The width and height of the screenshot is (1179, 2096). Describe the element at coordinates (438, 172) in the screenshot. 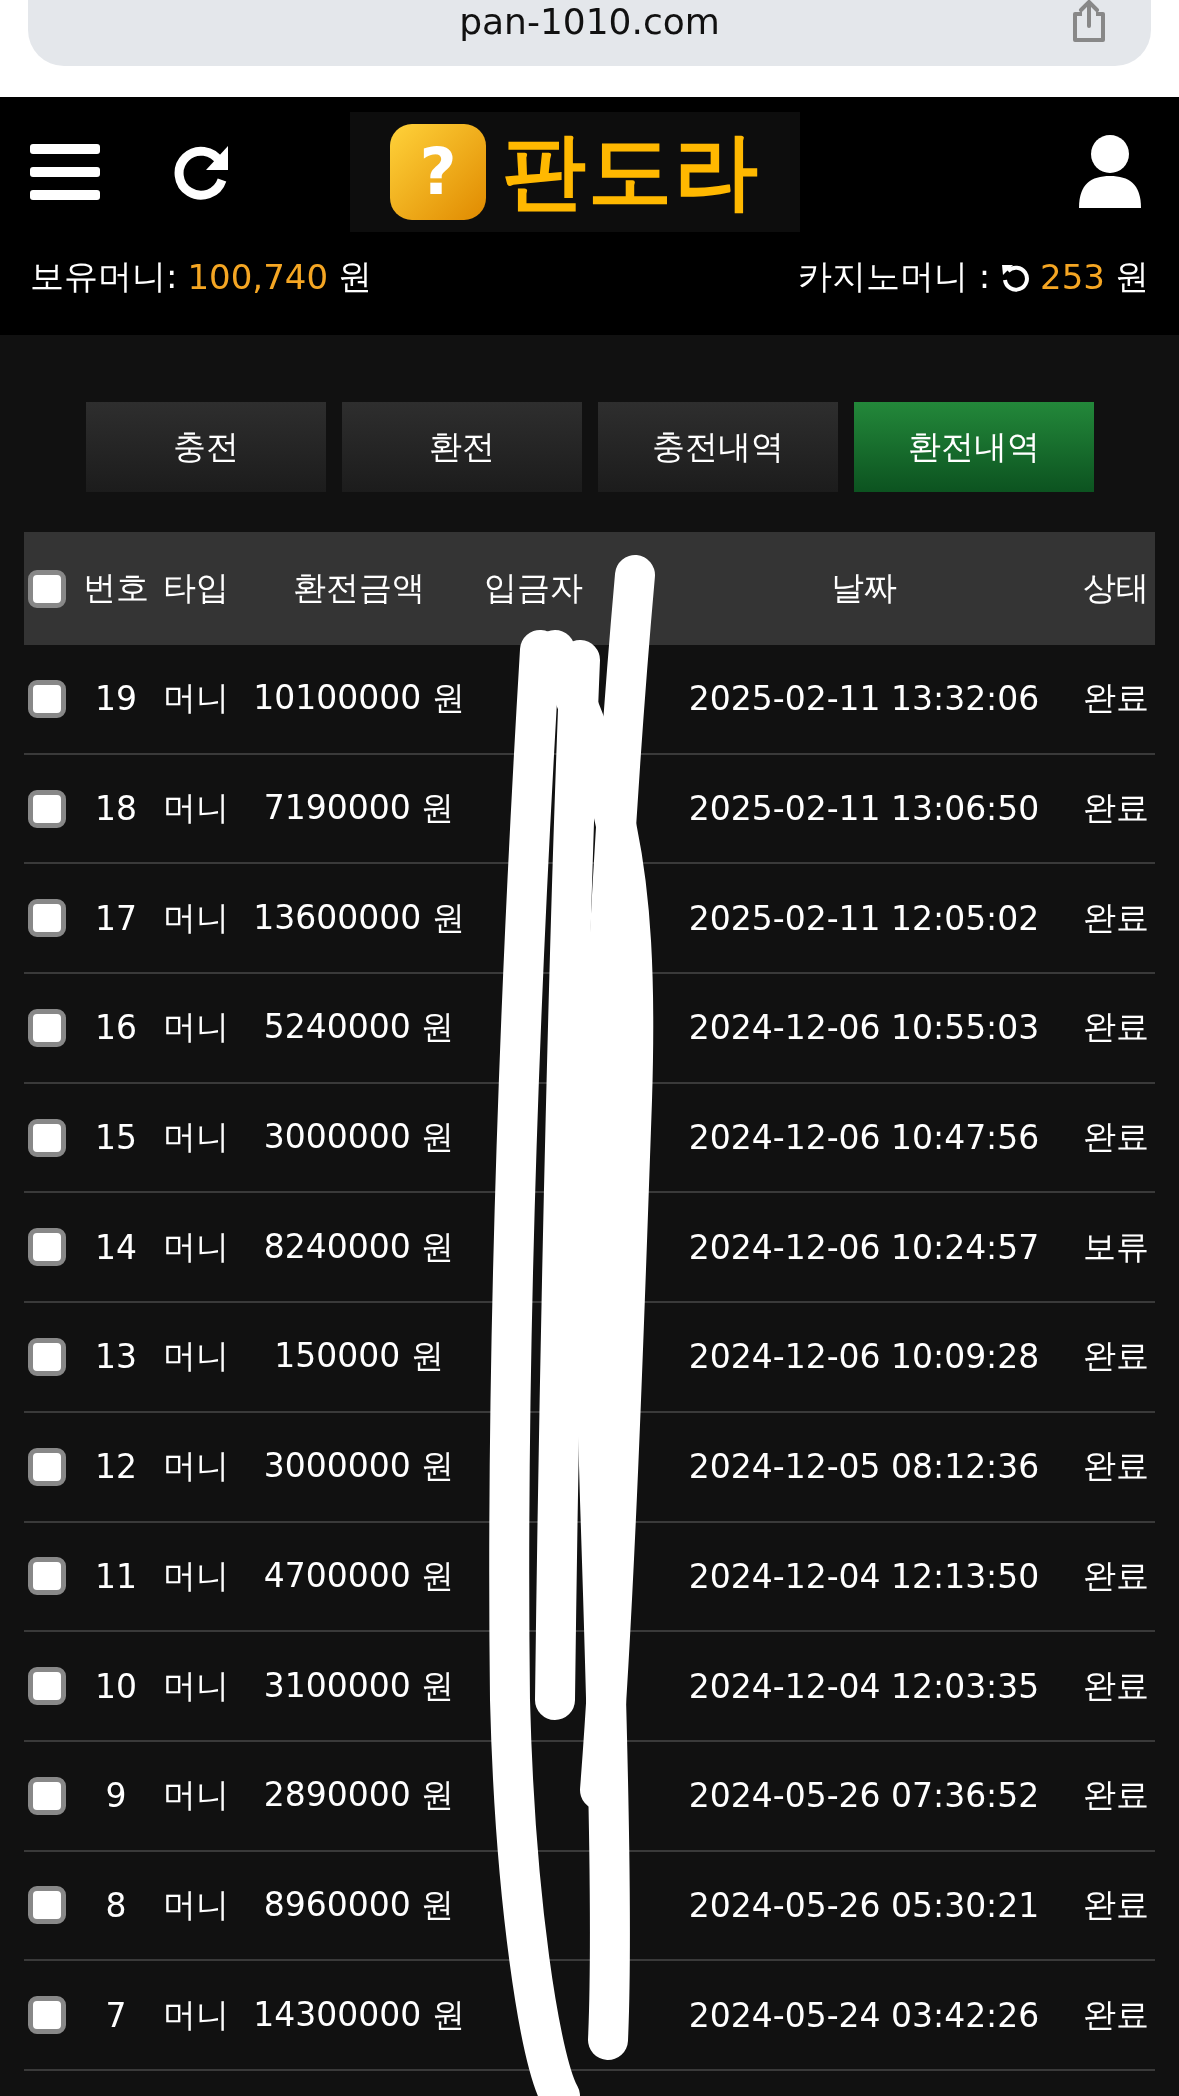

I see `logo-cube: ?` at that location.